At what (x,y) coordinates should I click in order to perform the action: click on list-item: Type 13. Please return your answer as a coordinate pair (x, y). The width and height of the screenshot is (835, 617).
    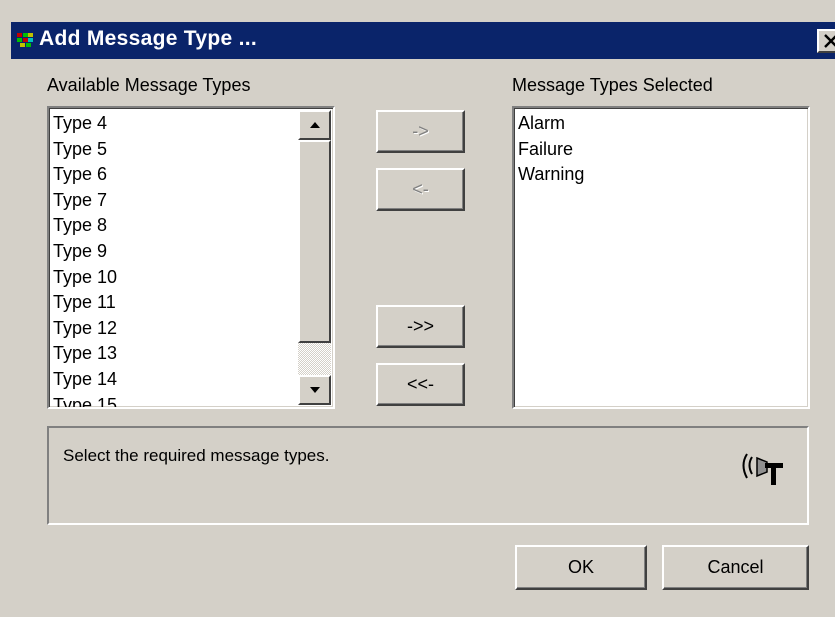
    Looking at the image, I should click on (191, 354).